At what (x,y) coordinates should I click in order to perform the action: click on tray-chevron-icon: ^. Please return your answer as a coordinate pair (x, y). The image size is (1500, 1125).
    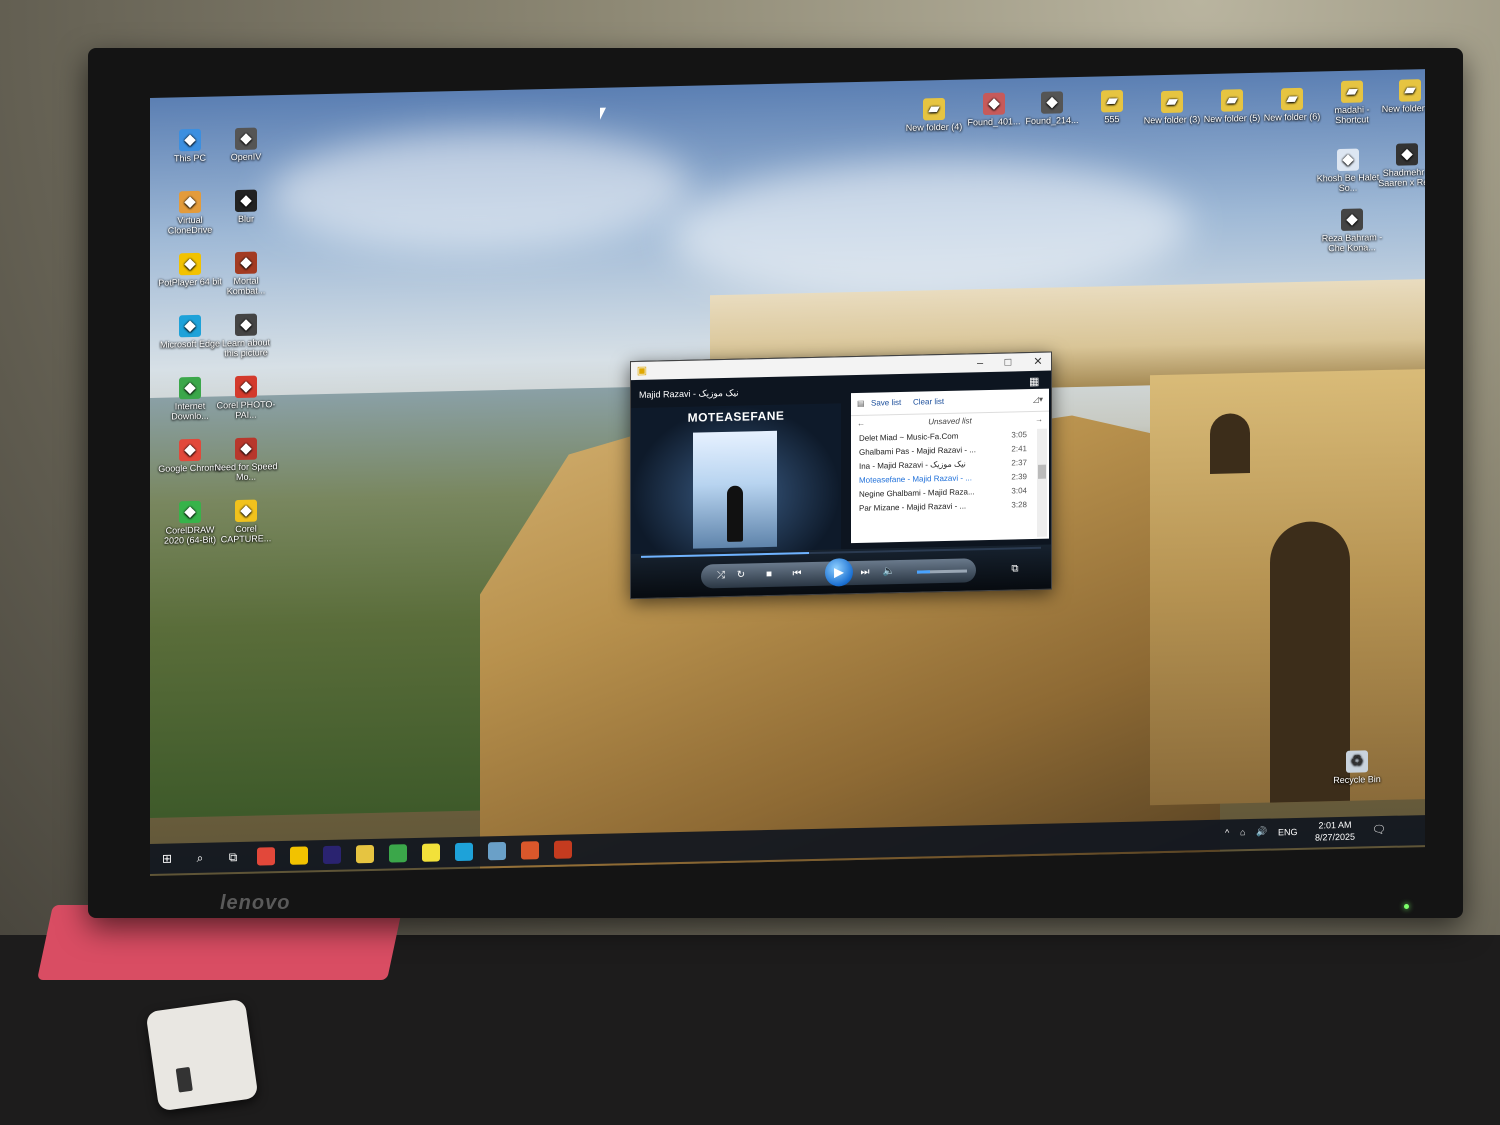
    Looking at the image, I should click on (1227, 833).